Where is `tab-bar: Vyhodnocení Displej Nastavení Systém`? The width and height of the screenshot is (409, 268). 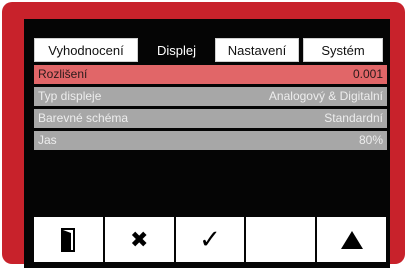 tab-bar: Vyhodnocení Displej Nastavení Systém is located at coordinates (208, 50).